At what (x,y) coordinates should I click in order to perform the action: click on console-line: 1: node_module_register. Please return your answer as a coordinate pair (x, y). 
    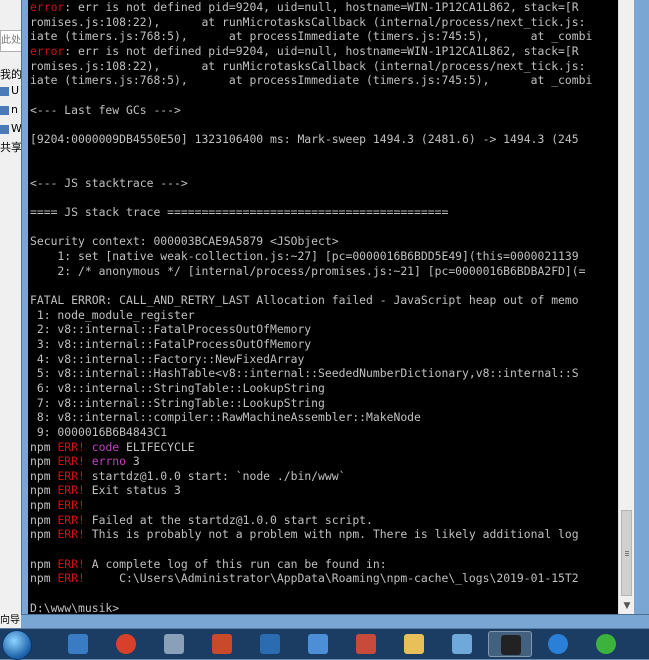
    Looking at the image, I should click on (112, 315).